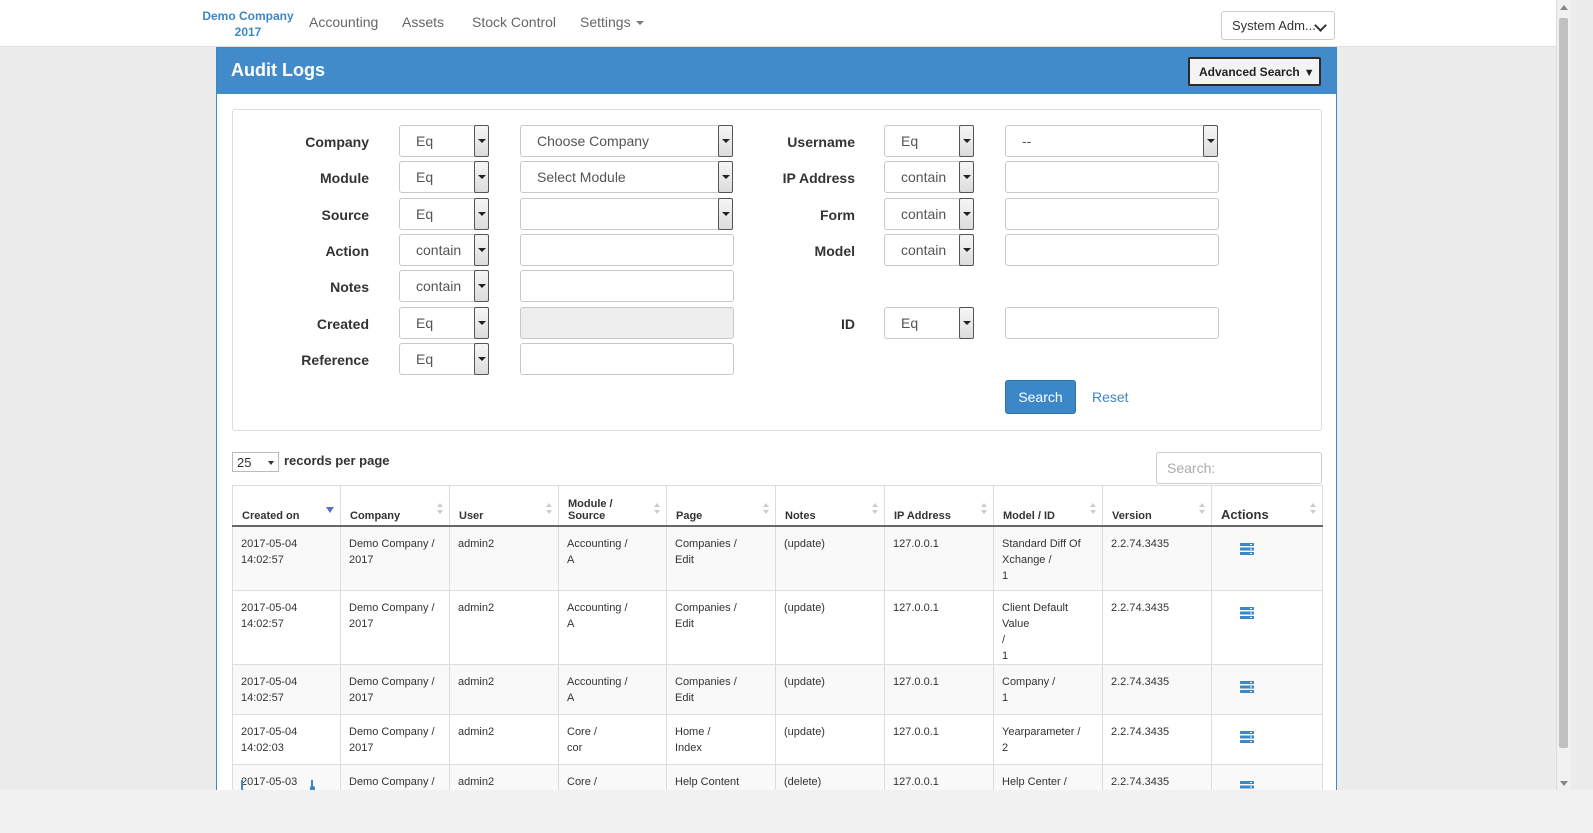 The height and width of the screenshot is (833, 1593). Describe the element at coordinates (1267, 506) in the screenshot. I see `column-header-actions: Actions` at that location.